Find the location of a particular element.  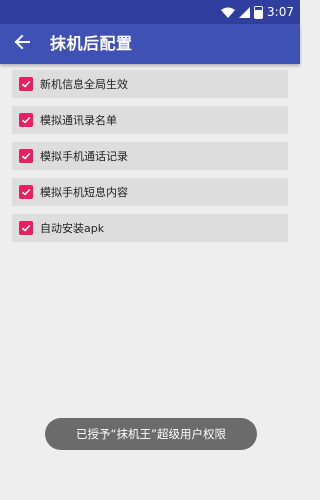

setting-simulate-call-log: 模拟手机通话记录 is located at coordinates (150, 156).